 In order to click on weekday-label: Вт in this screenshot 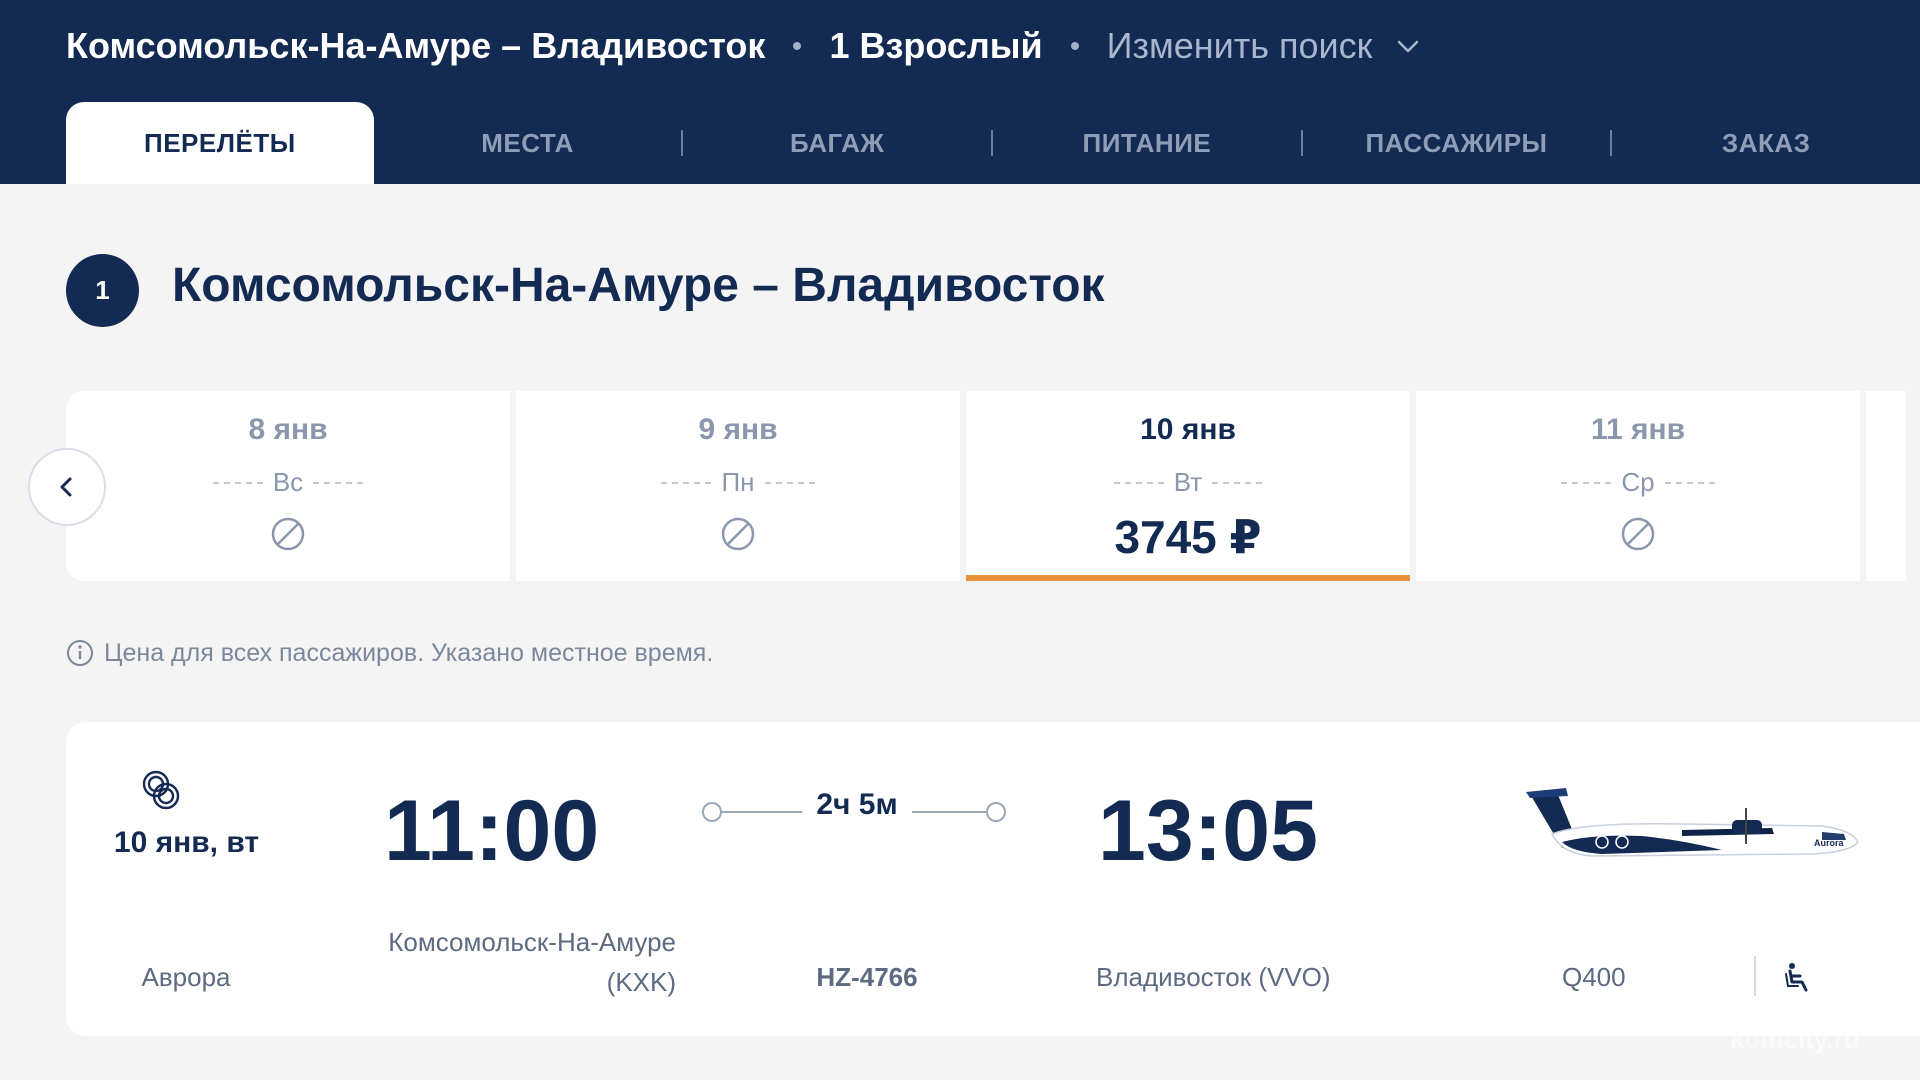, I will do `click(1188, 482)`.